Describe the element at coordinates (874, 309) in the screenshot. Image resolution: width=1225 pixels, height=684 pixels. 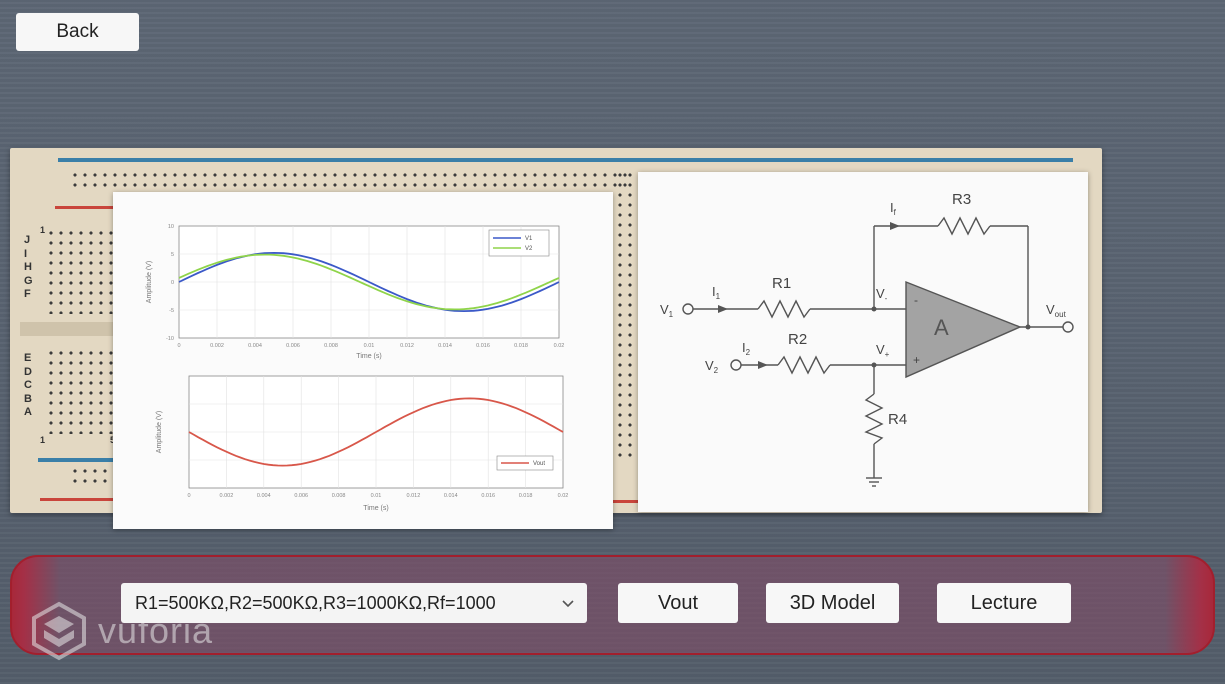
I see `junction-vminus` at that location.